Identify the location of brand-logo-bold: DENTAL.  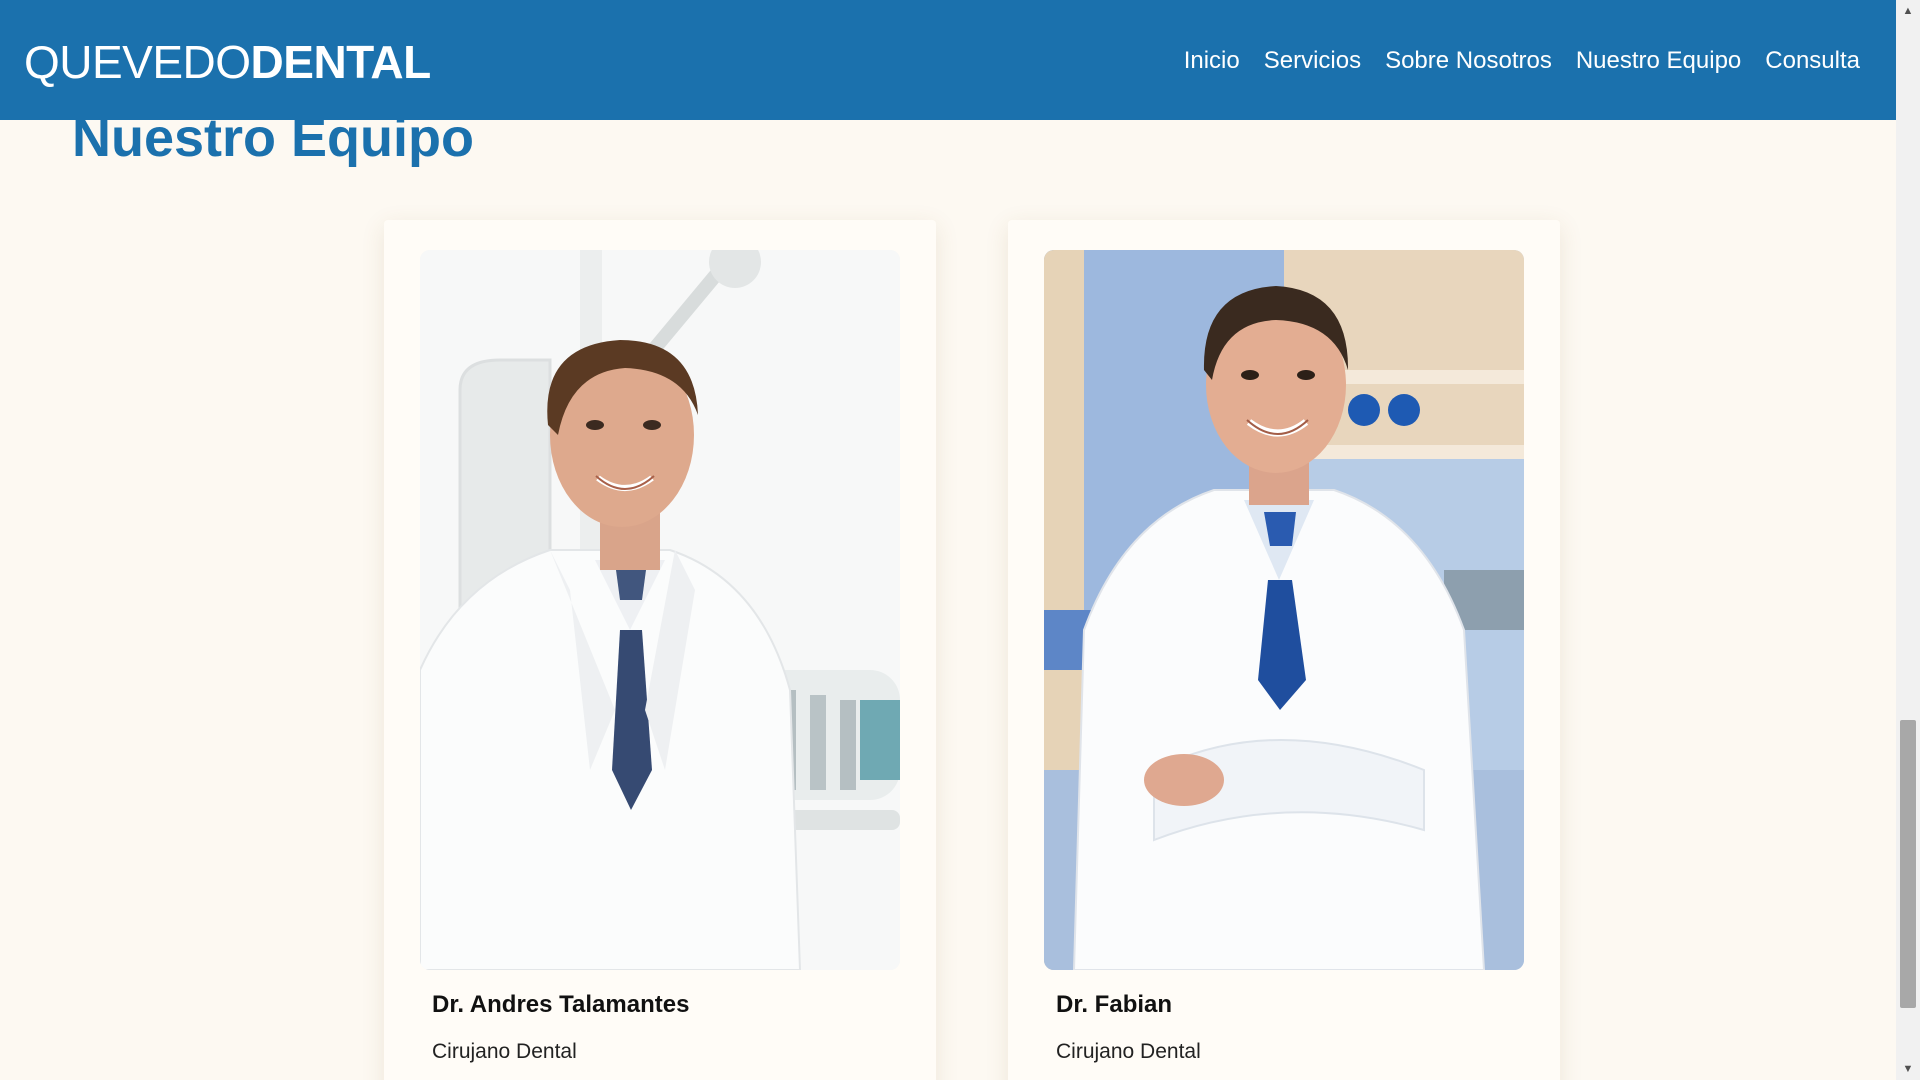
(341, 62).